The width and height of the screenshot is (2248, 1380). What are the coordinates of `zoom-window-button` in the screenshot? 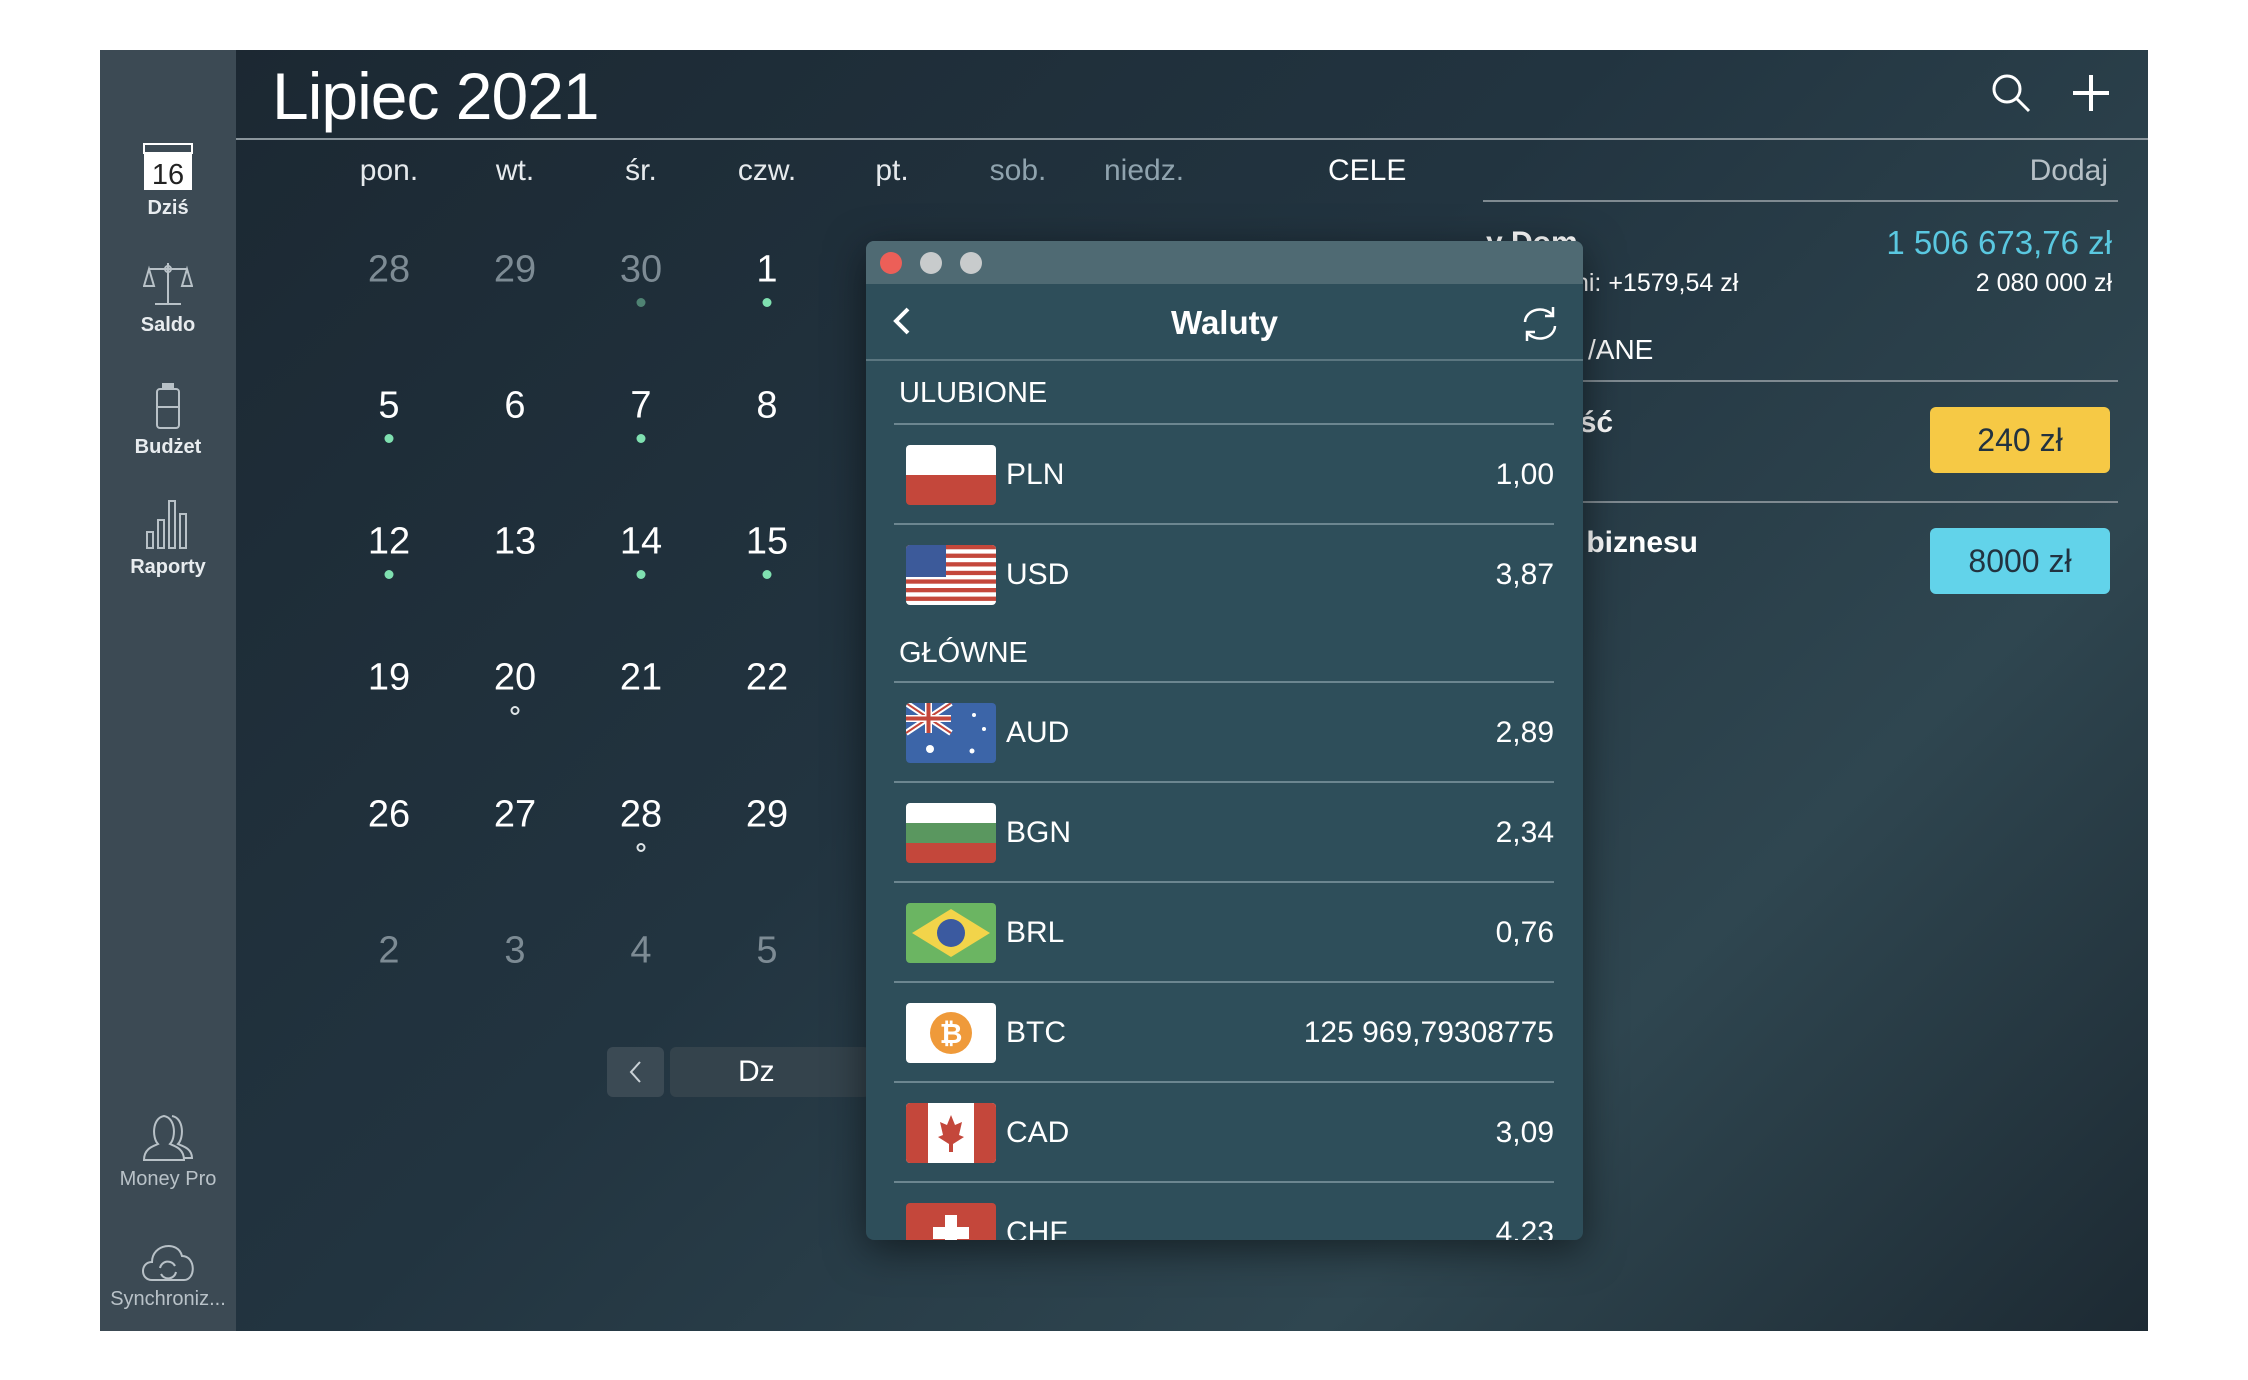 It's located at (971, 263).